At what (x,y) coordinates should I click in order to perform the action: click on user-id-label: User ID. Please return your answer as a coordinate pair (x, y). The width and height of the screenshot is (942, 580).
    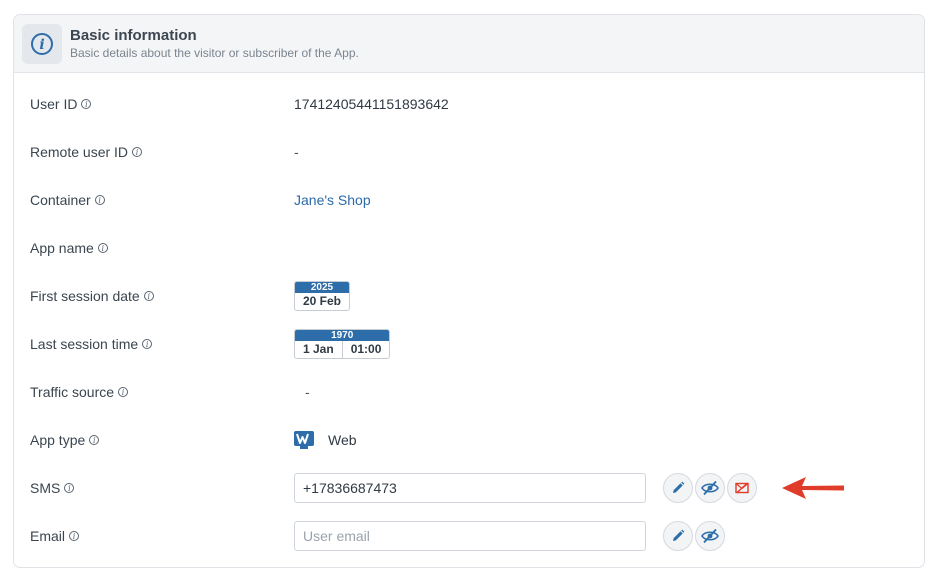
    Looking at the image, I should click on (54, 104).